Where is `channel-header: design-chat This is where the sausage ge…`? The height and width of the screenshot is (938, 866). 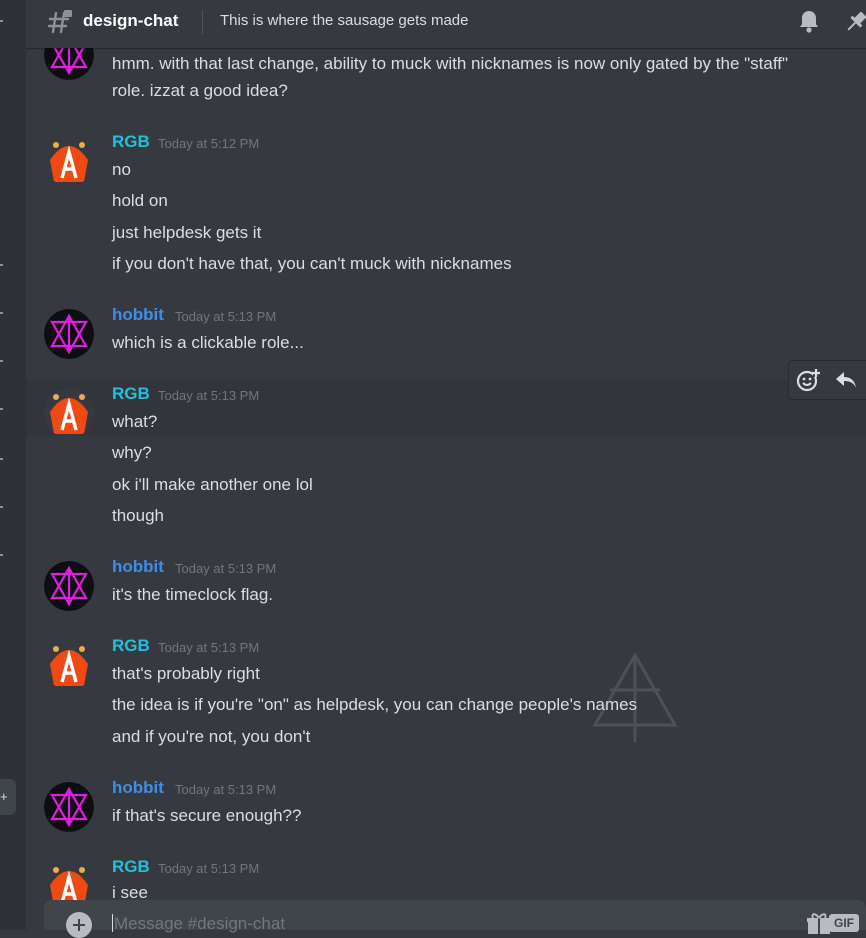 channel-header: design-chat This is where the sausage ge… is located at coordinates (446, 24).